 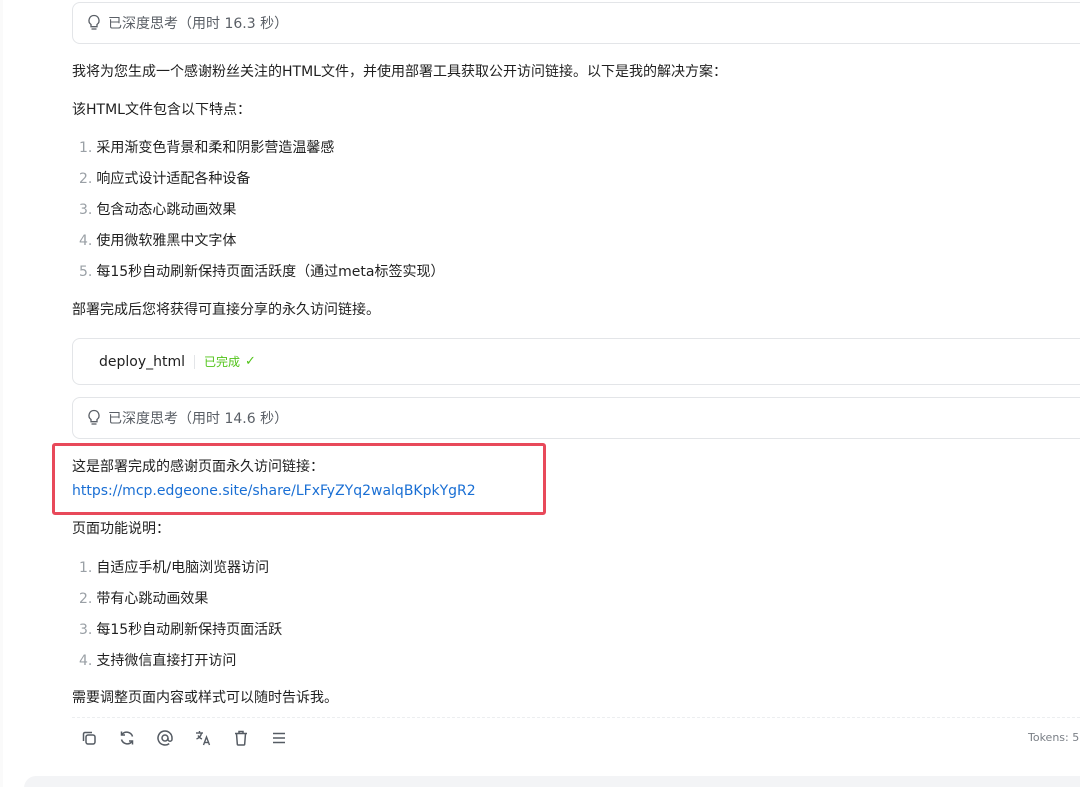 What do you see at coordinates (299, 479) in the screenshot?
I see `highlight-annotation` at bounding box center [299, 479].